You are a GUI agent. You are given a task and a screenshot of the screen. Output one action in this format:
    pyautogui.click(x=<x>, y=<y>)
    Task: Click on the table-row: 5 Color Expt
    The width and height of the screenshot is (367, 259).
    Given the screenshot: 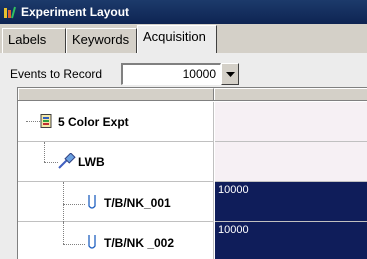 What is the action you would take?
    pyautogui.click(x=192, y=122)
    